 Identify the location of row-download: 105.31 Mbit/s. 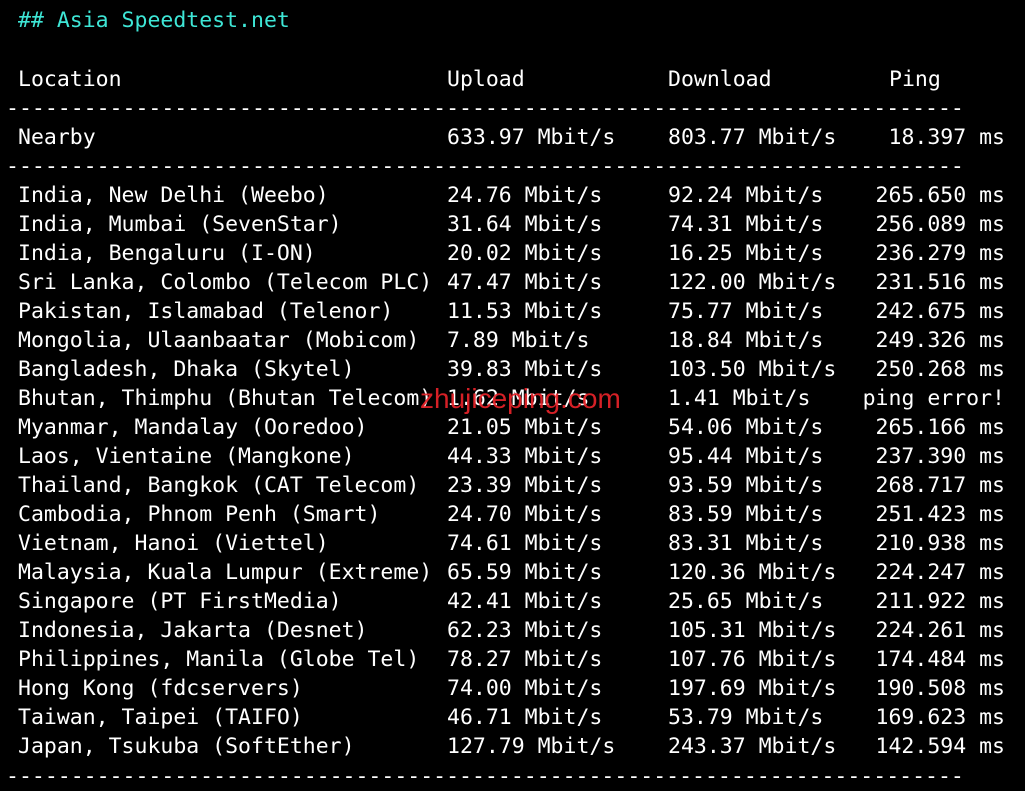
(752, 630).